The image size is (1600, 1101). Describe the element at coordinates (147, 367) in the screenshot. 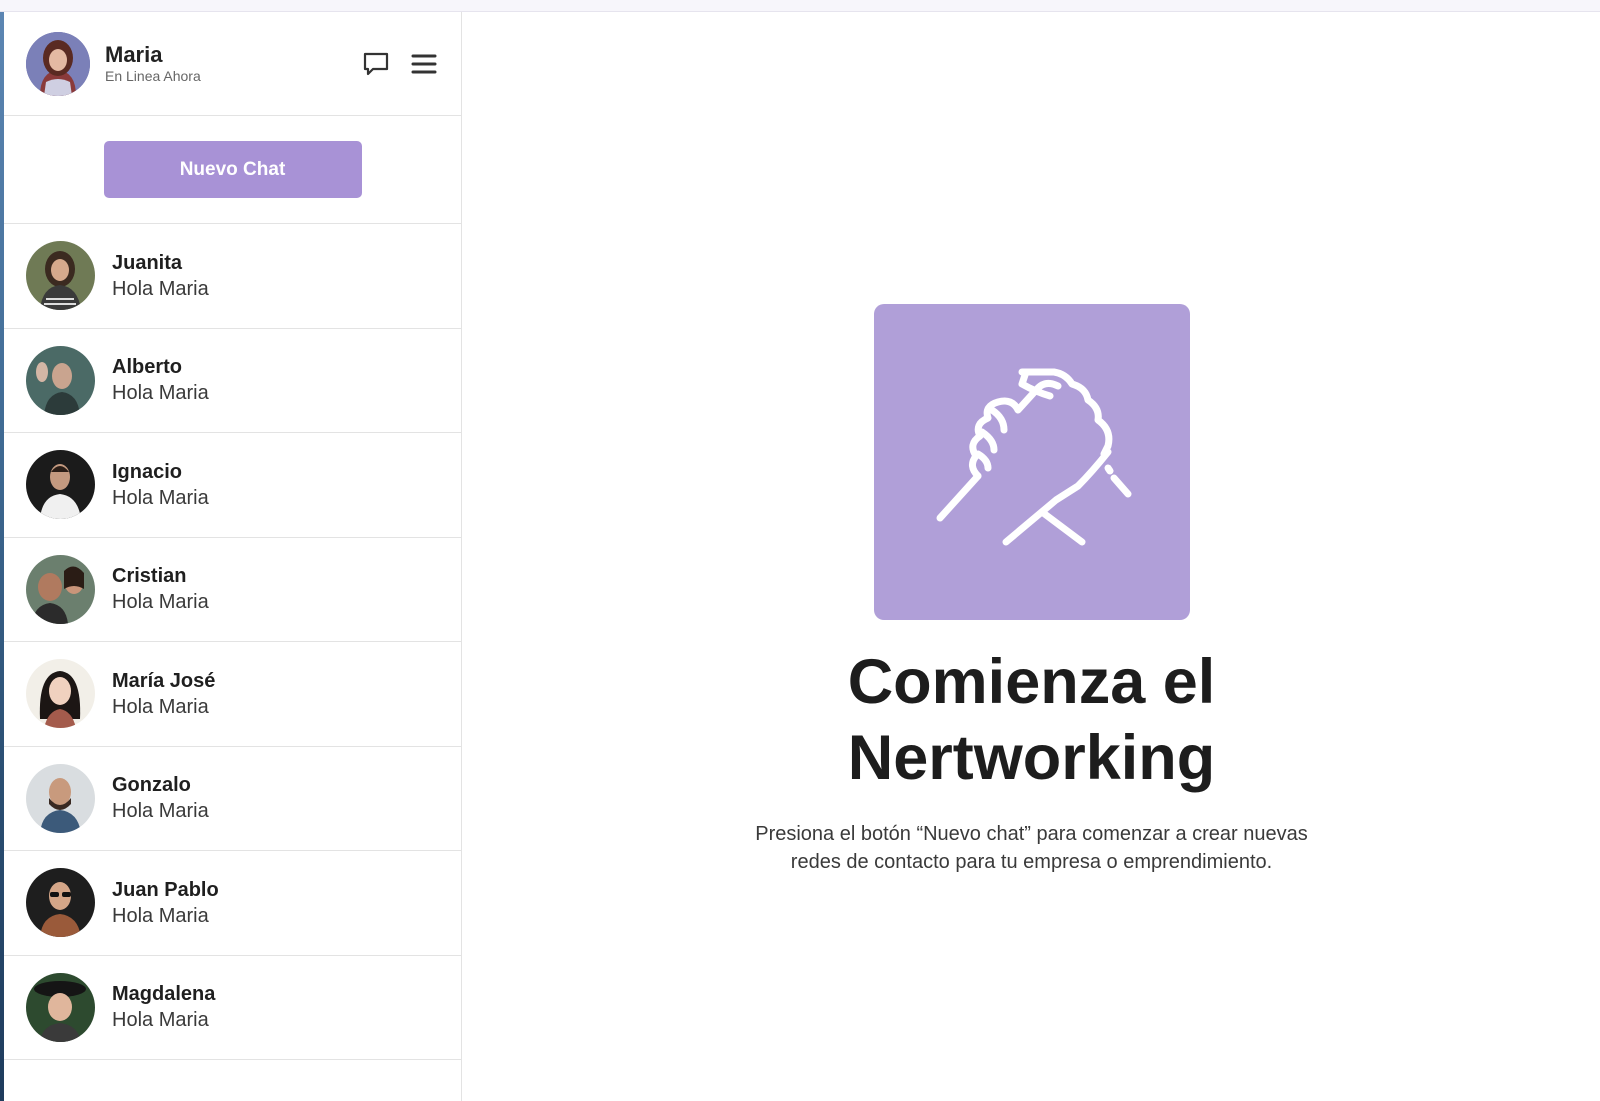

I see `contact-name: Alberto` at that location.